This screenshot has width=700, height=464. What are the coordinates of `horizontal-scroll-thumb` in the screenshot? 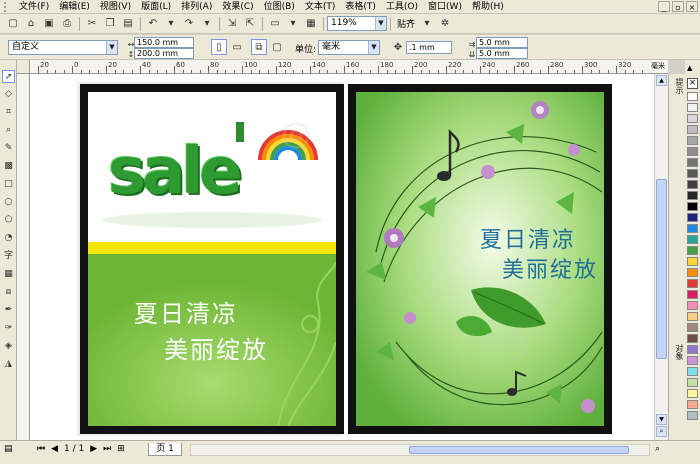 It's located at (519, 450).